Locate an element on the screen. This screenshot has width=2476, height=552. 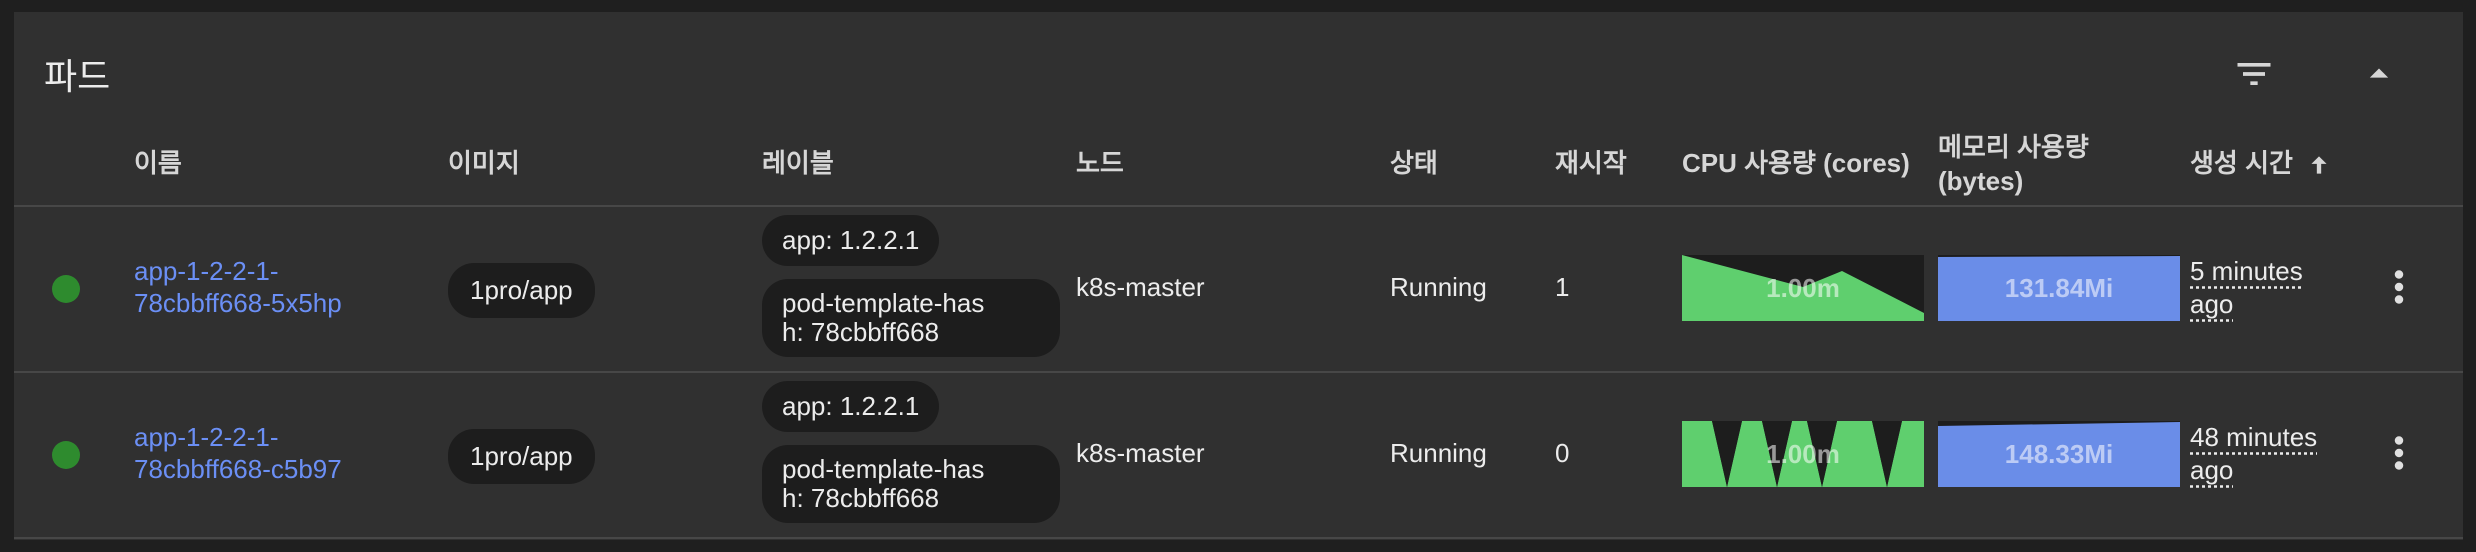
created-age-line1: 5 minutes is located at coordinates (2246, 271).